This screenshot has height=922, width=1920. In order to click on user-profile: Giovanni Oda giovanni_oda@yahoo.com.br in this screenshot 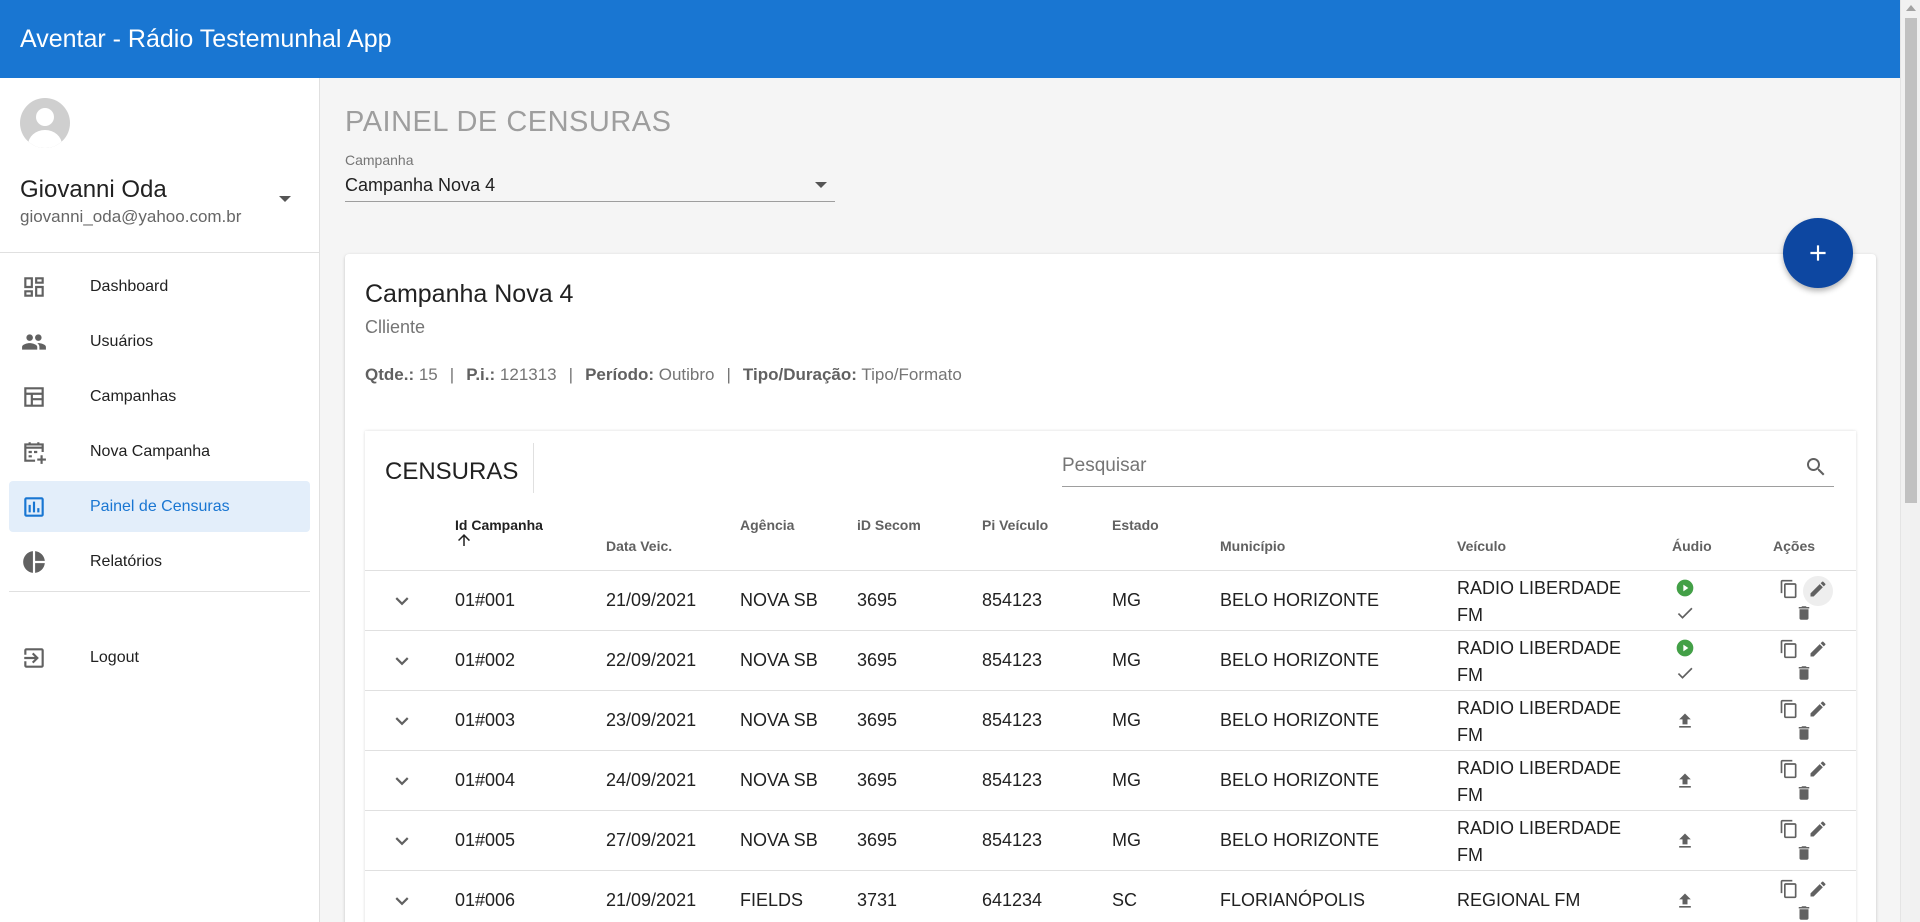, I will do `click(159, 165)`.